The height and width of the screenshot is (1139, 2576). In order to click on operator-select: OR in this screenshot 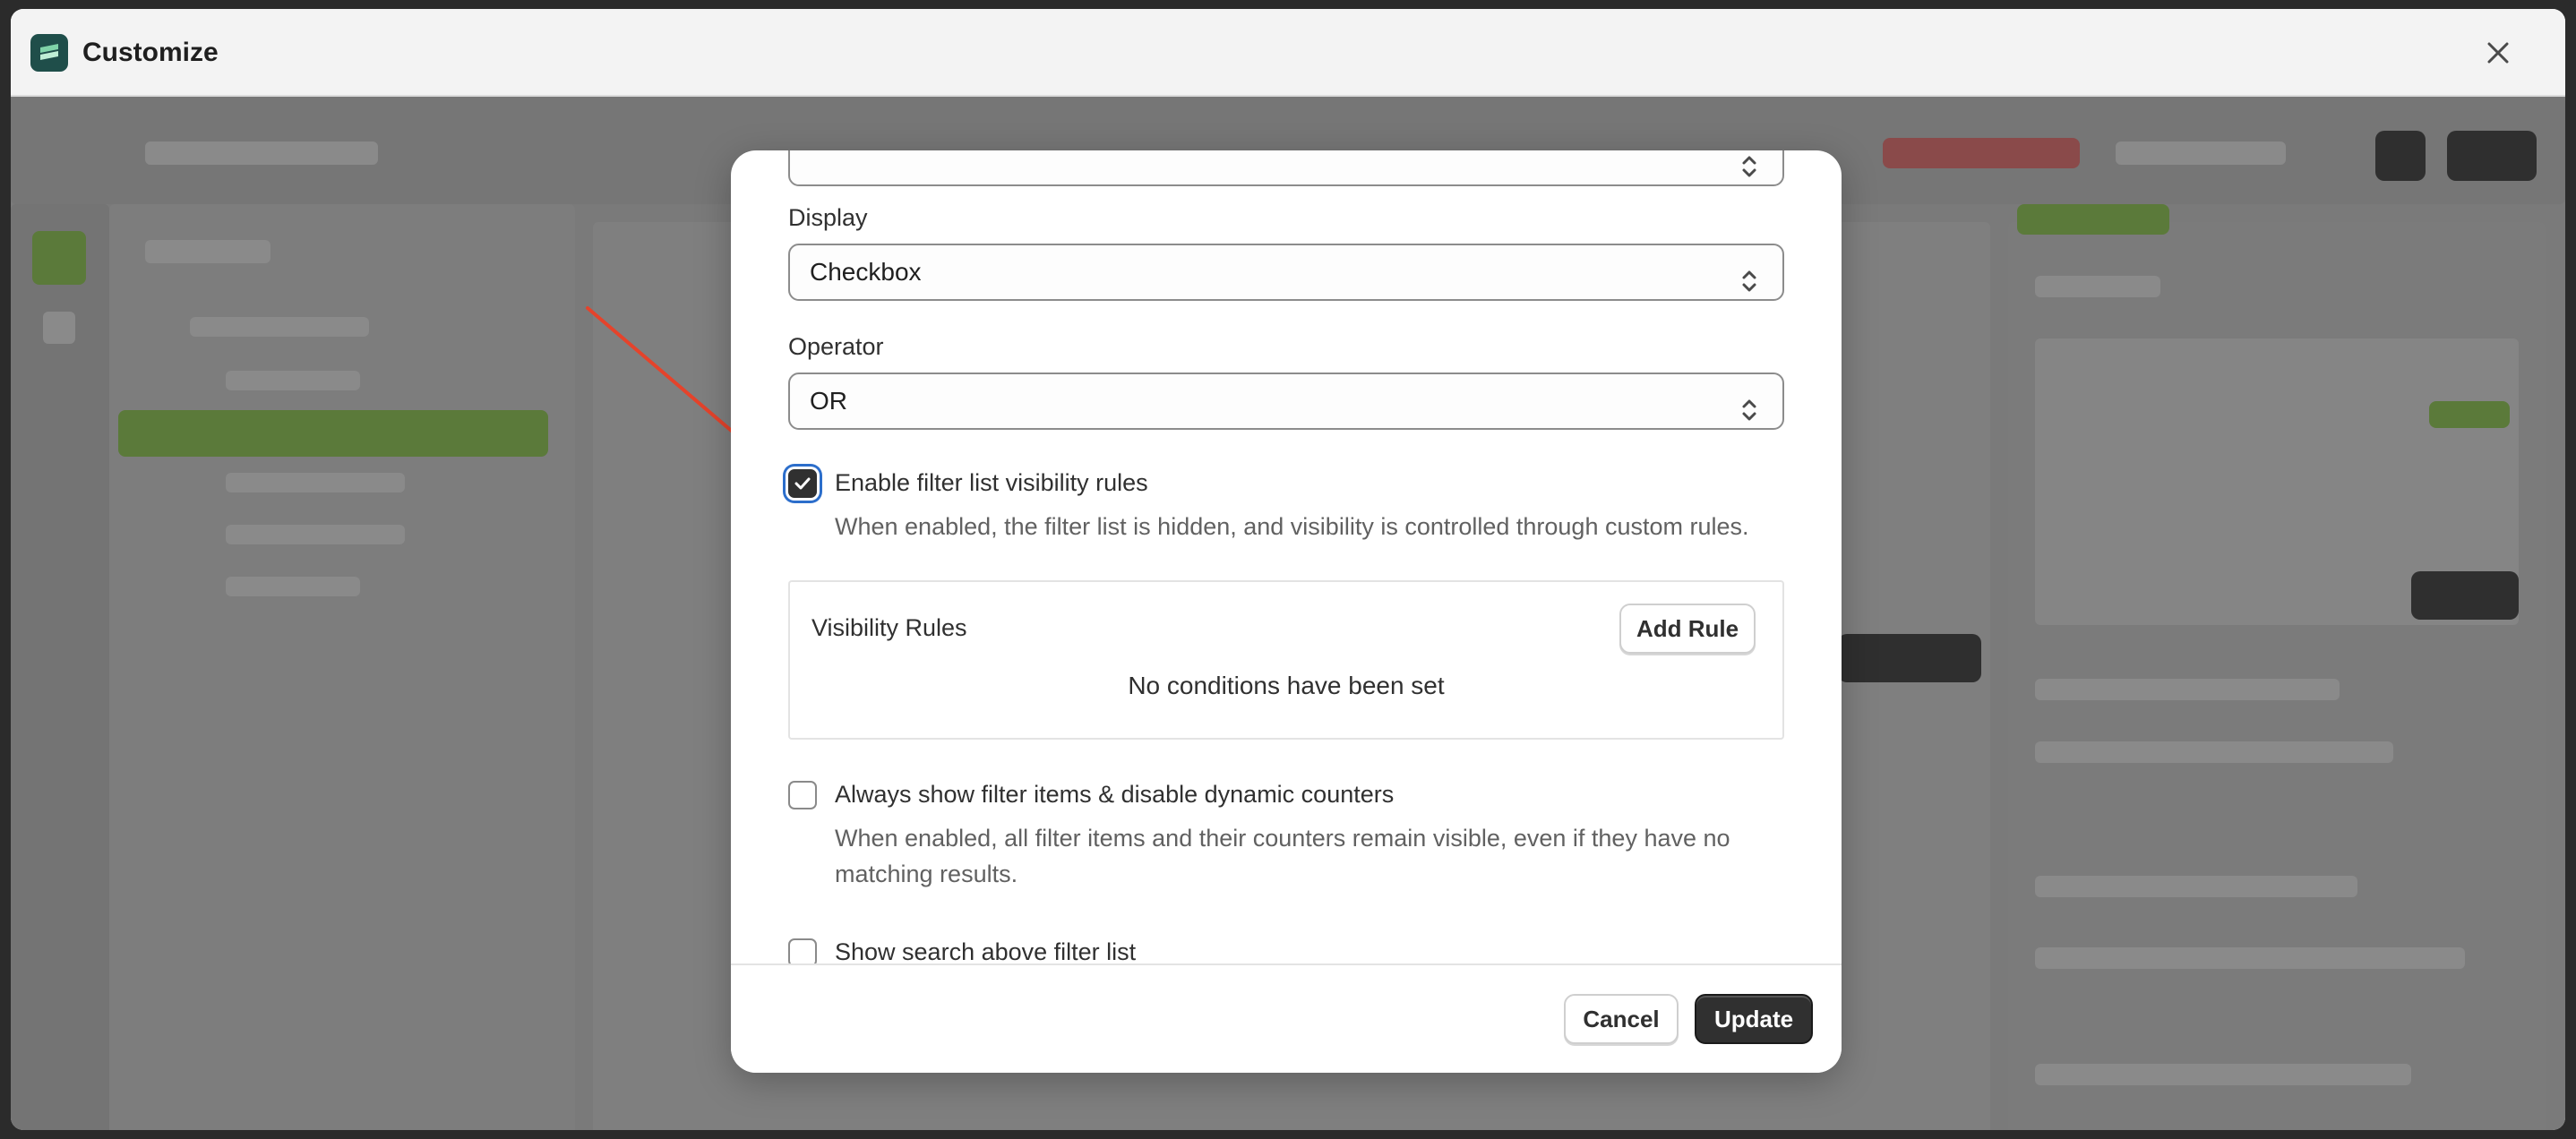, I will do `click(1286, 402)`.